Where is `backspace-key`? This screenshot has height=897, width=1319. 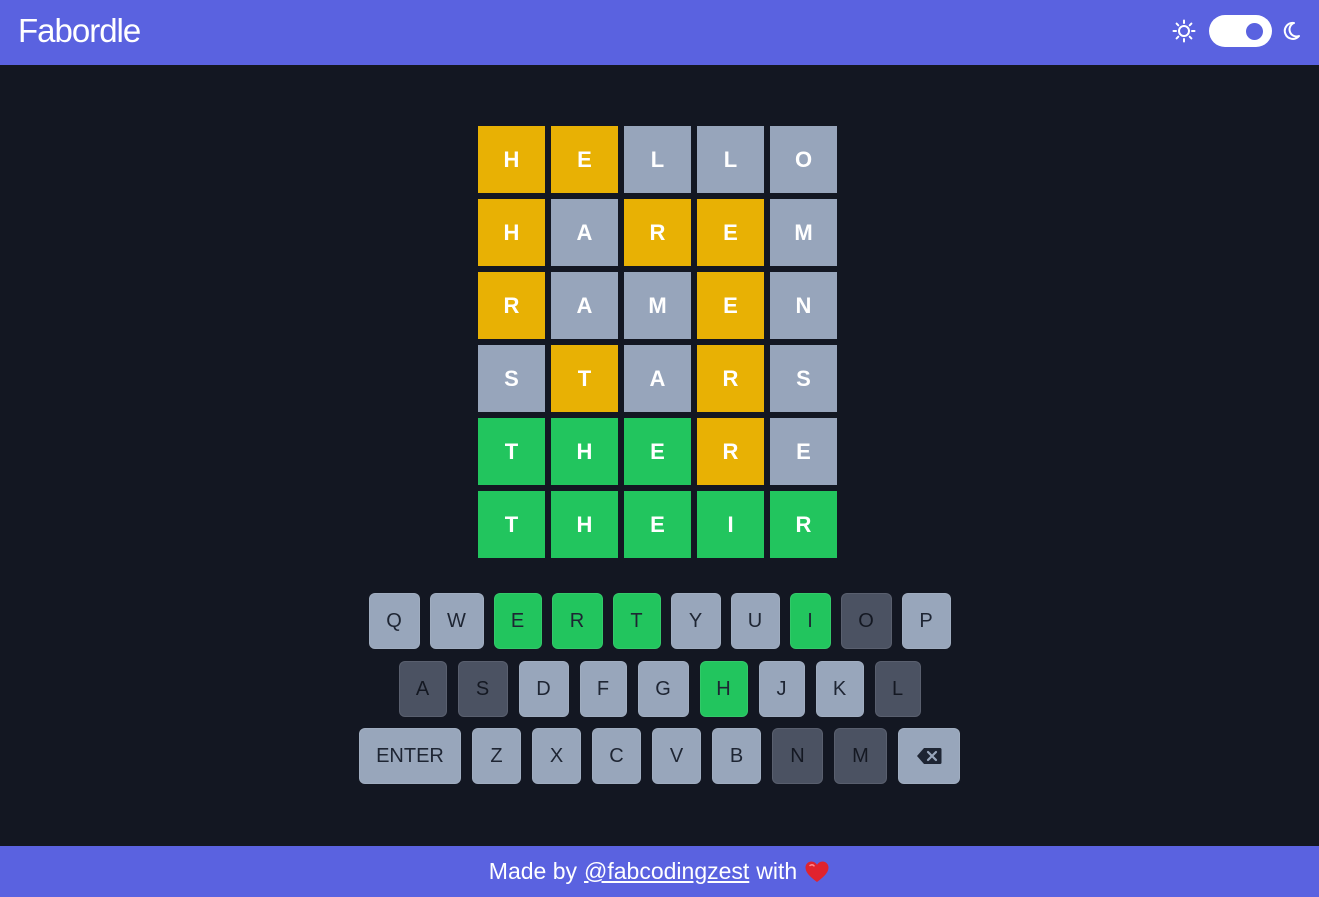
backspace-key is located at coordinates (929, 756).